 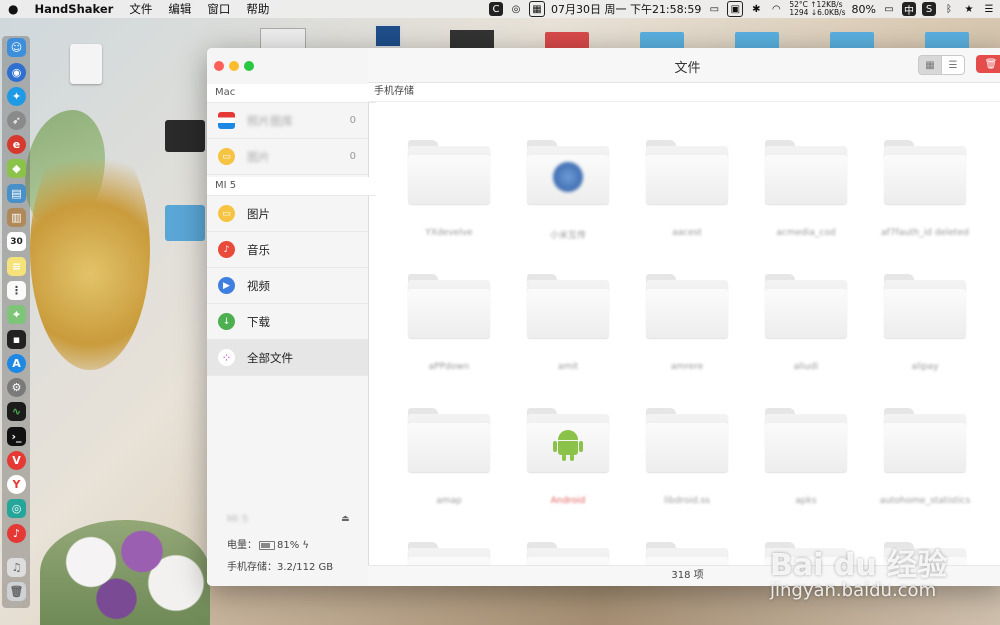 I want to click on preview-icon: ▤, so click(x=16, y=193).